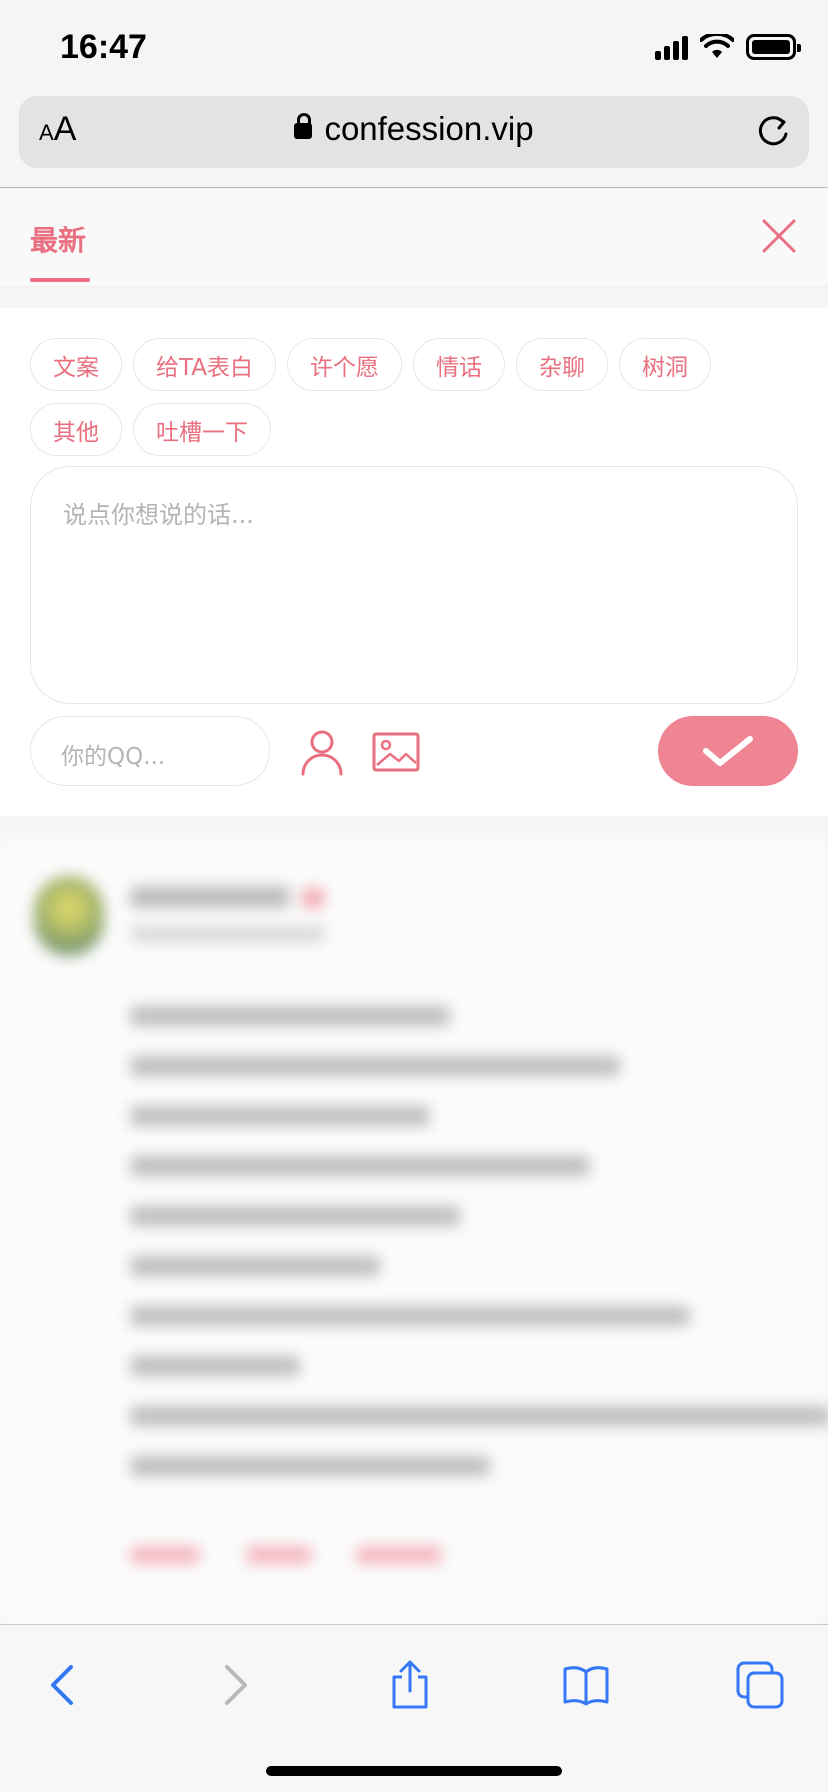  What do you see at coordinates (303, 126) in the screenshot?
I see `lock-icon` at bounding box center [303, 126].